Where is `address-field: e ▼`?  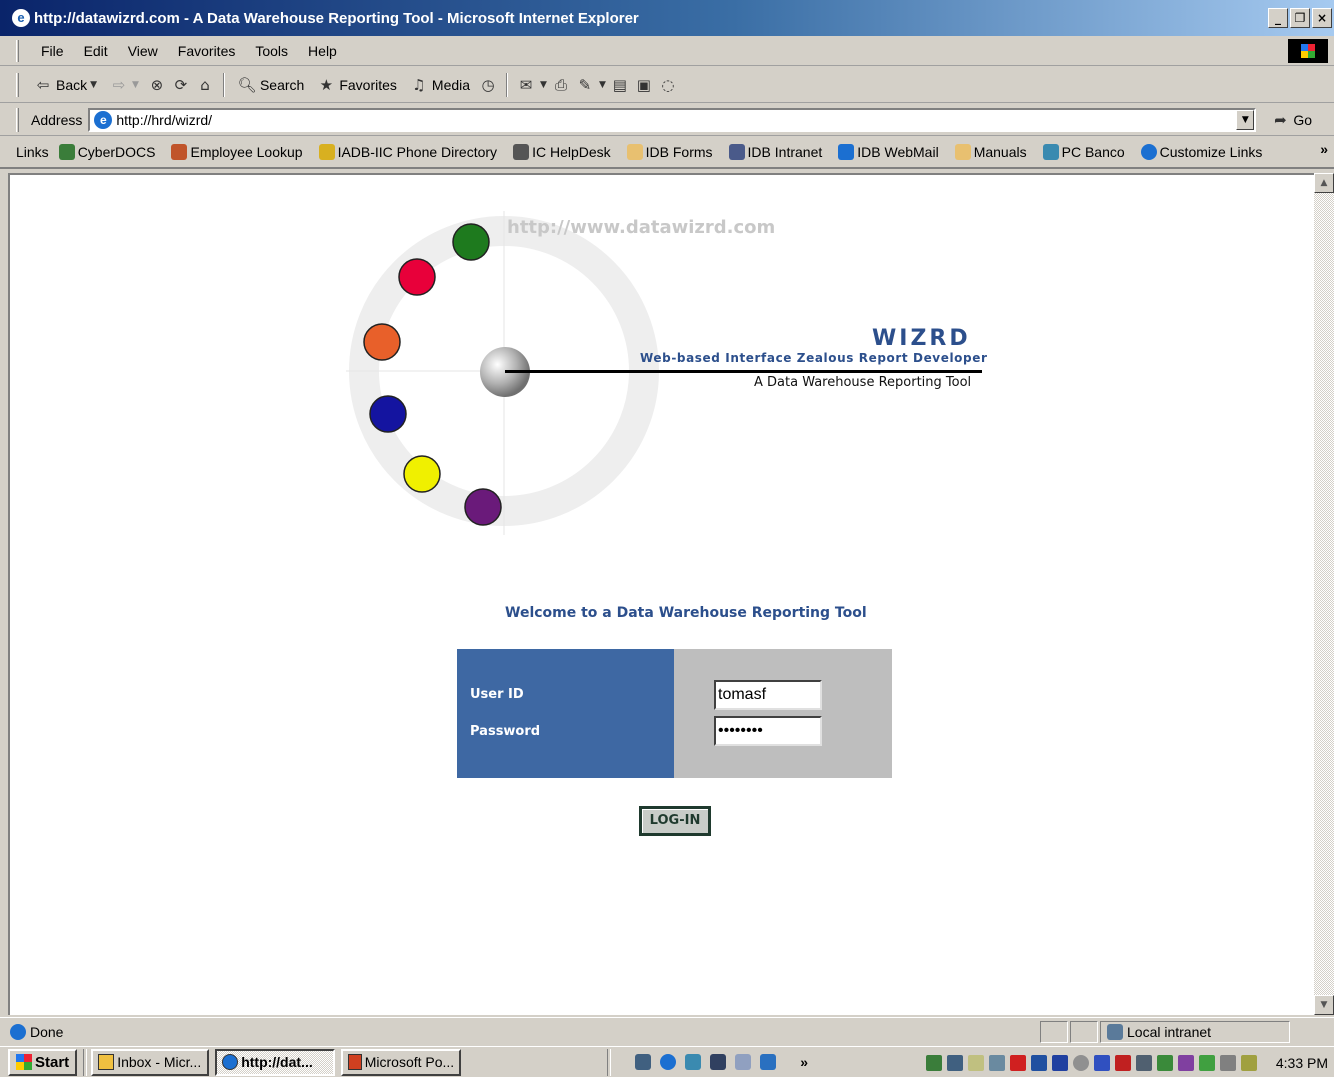
address-field: e ▼ is located at coordinates (672, 119).